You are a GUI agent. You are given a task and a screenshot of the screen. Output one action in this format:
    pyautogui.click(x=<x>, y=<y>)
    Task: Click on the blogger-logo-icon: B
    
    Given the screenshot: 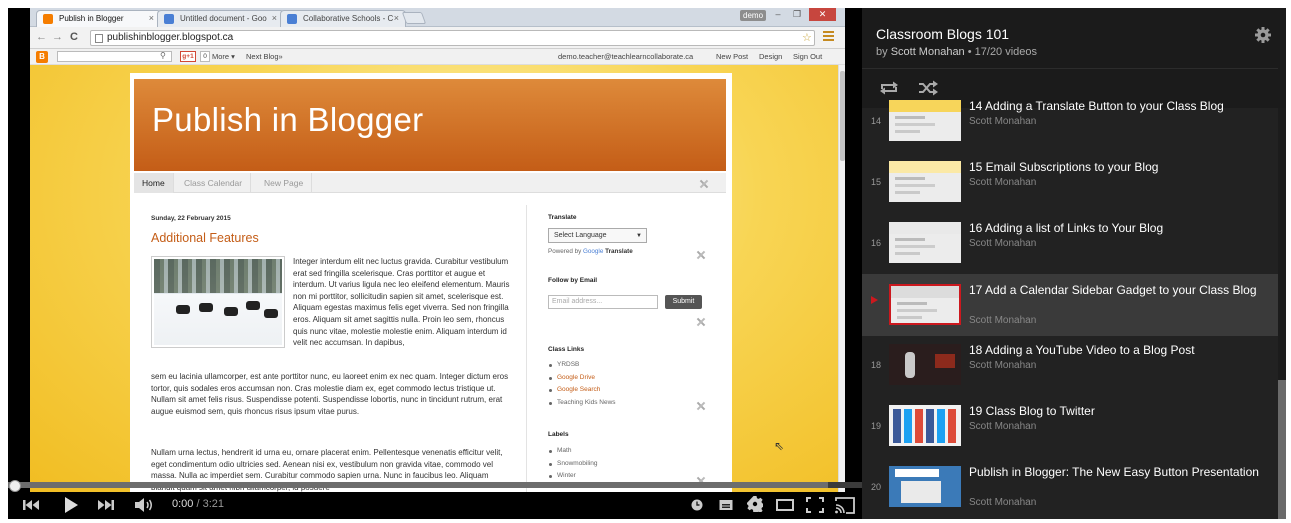 What is the action you would take?
    pyautogui.click(x=42, y=57)
    